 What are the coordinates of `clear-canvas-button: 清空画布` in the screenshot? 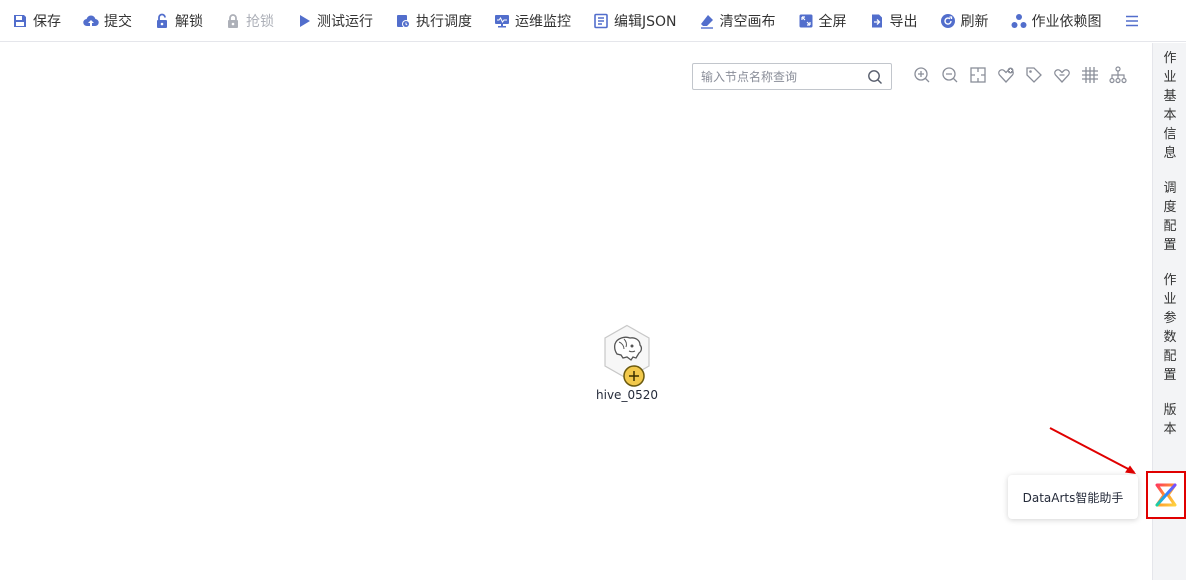 It's located at (737, 21).